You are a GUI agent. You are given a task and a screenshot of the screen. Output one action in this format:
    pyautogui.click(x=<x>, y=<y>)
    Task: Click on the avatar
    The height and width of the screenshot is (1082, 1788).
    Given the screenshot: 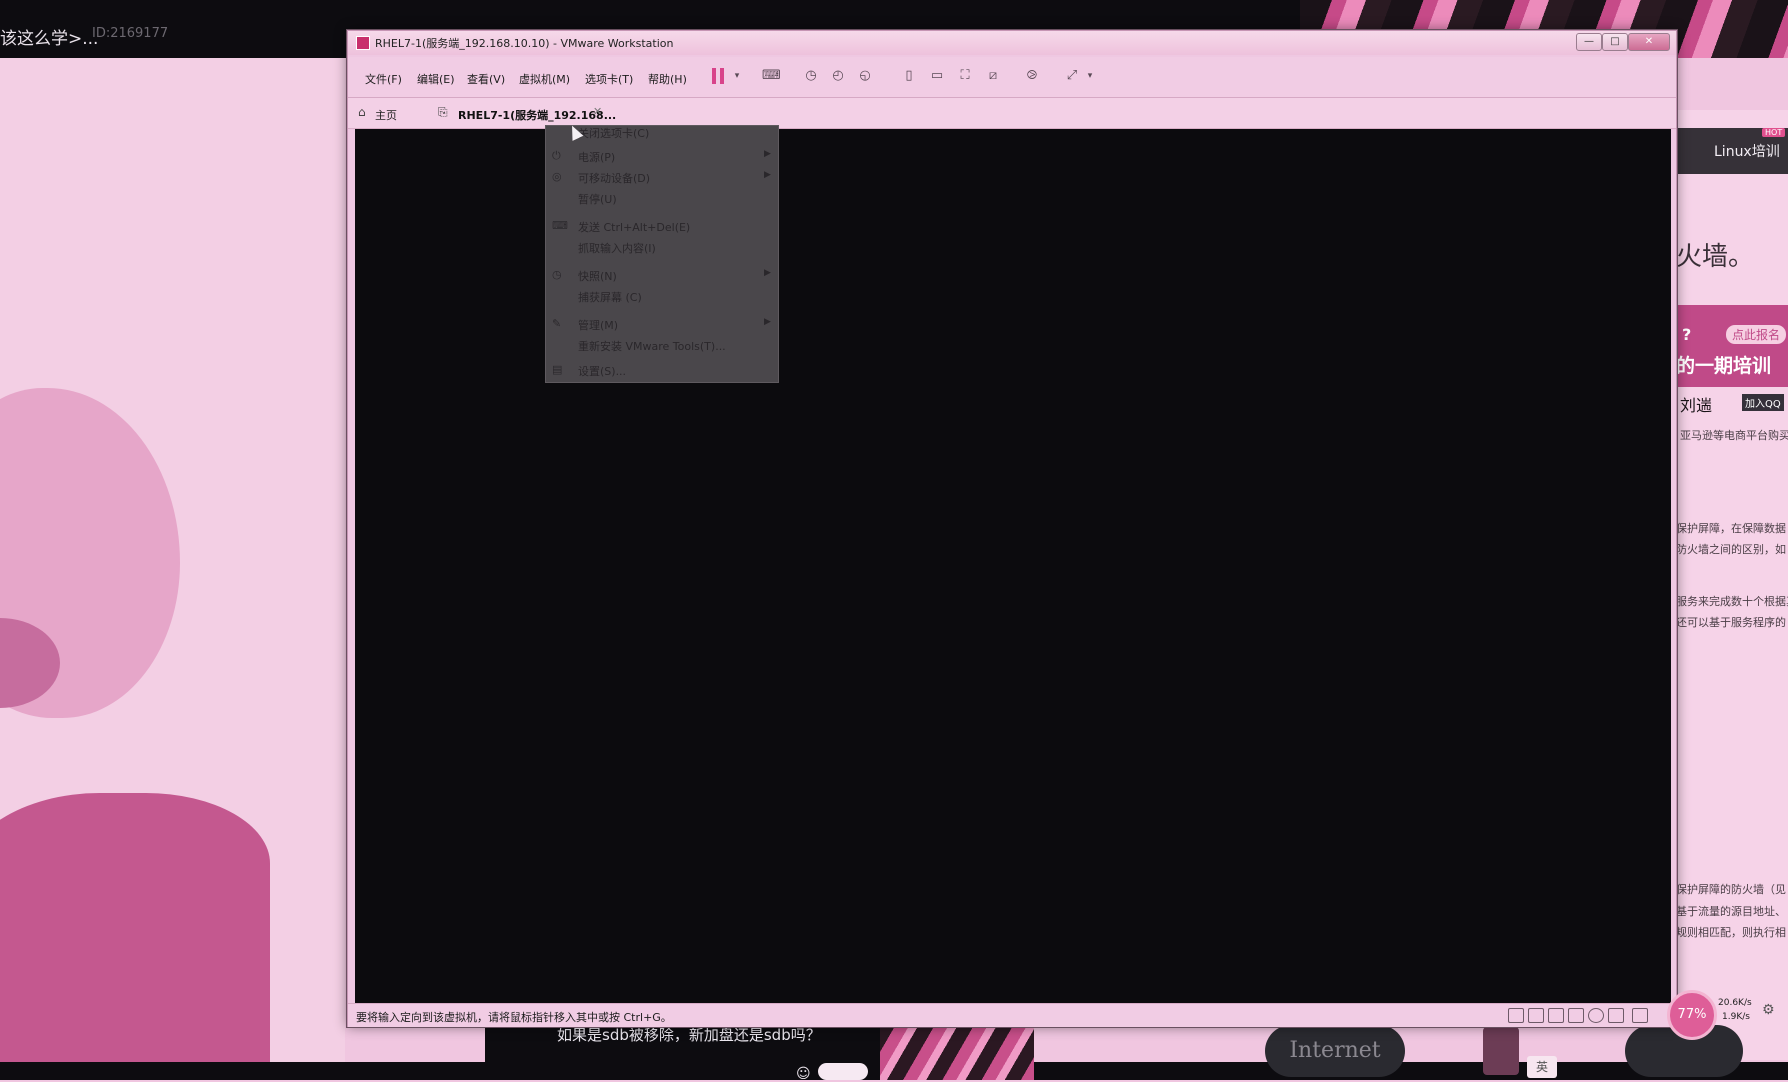 What is the action you would take?
    pyautogui.click(x=1501, y=1051)
    